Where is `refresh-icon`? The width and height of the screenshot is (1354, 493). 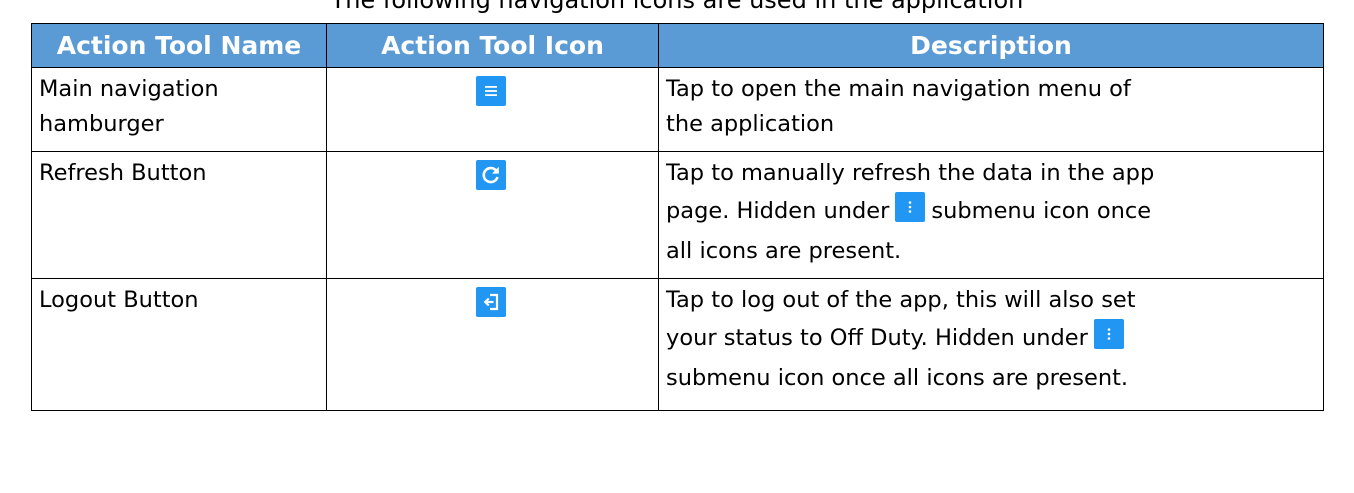
refresh-icon is located at coordinates (491, 175).